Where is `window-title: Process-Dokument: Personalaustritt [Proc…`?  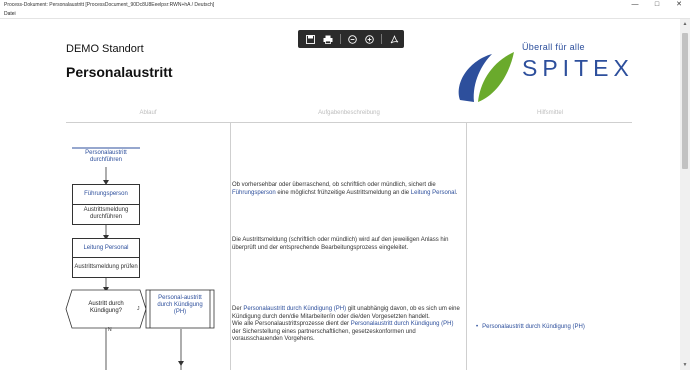
window-title: Process-Dokument: Personalaustritt [Proc… is located at coordinates (345, 5).